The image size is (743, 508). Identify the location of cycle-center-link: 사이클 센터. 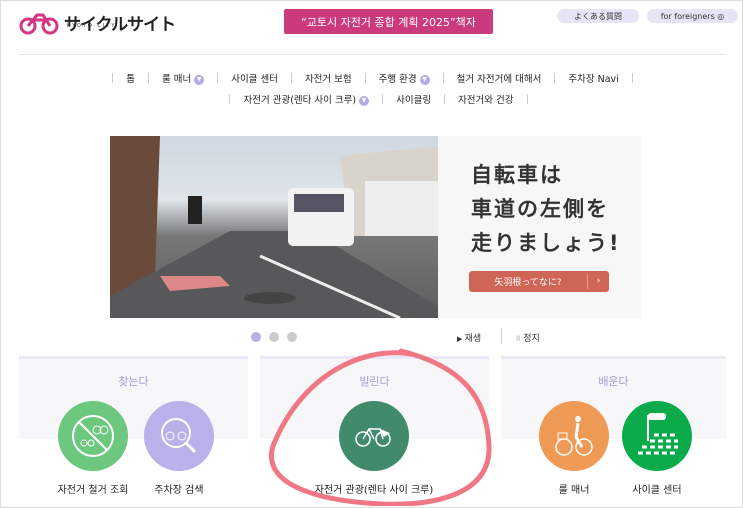
(657, 448).